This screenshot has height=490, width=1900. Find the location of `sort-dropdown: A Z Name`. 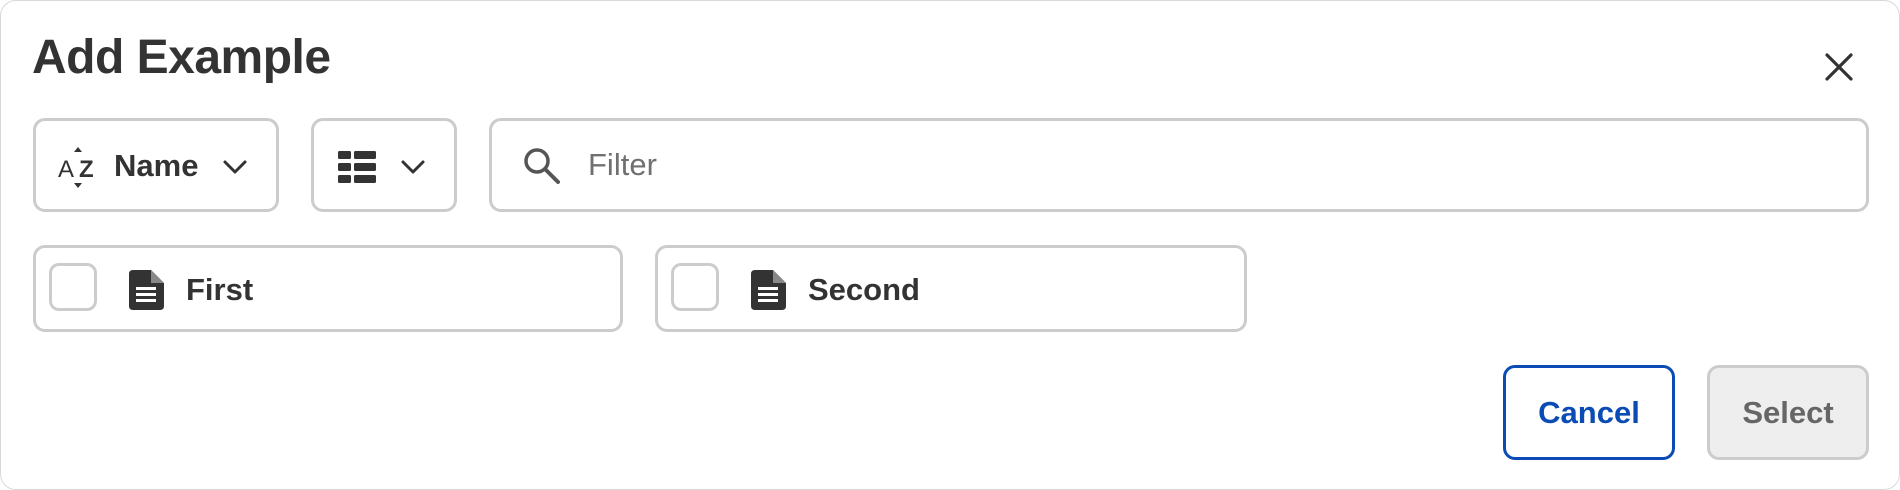

sort-dropdown: A Z Name is located at coordinates (156, 165).